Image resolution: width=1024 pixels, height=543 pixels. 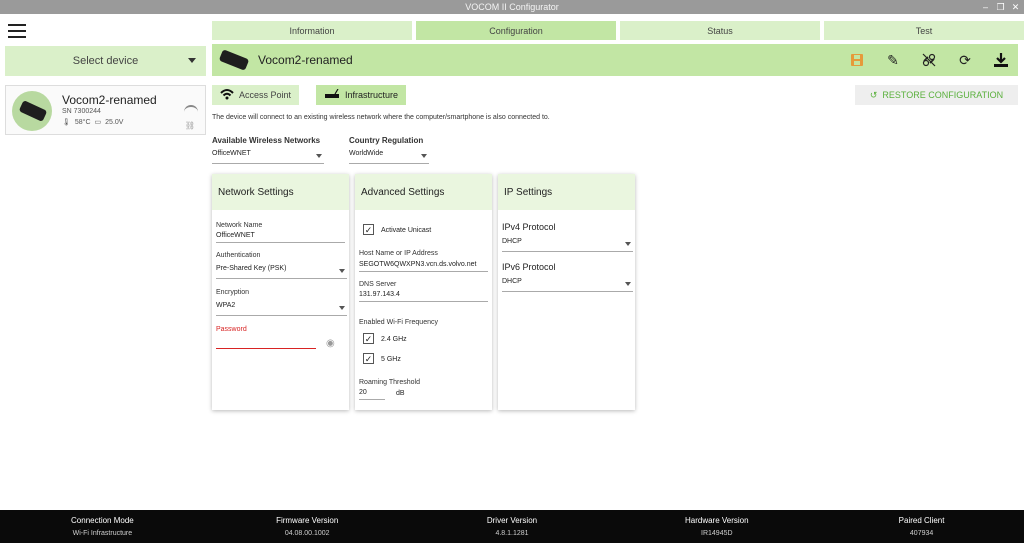 I want to click on encryption-label: Encryption, so click(x=233, y=292).